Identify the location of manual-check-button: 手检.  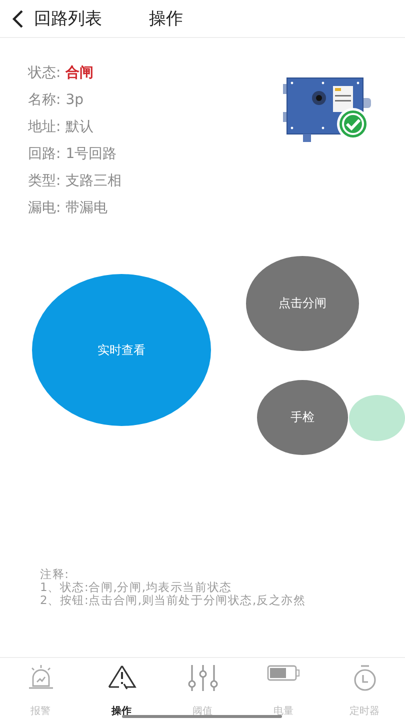
(302, 417).